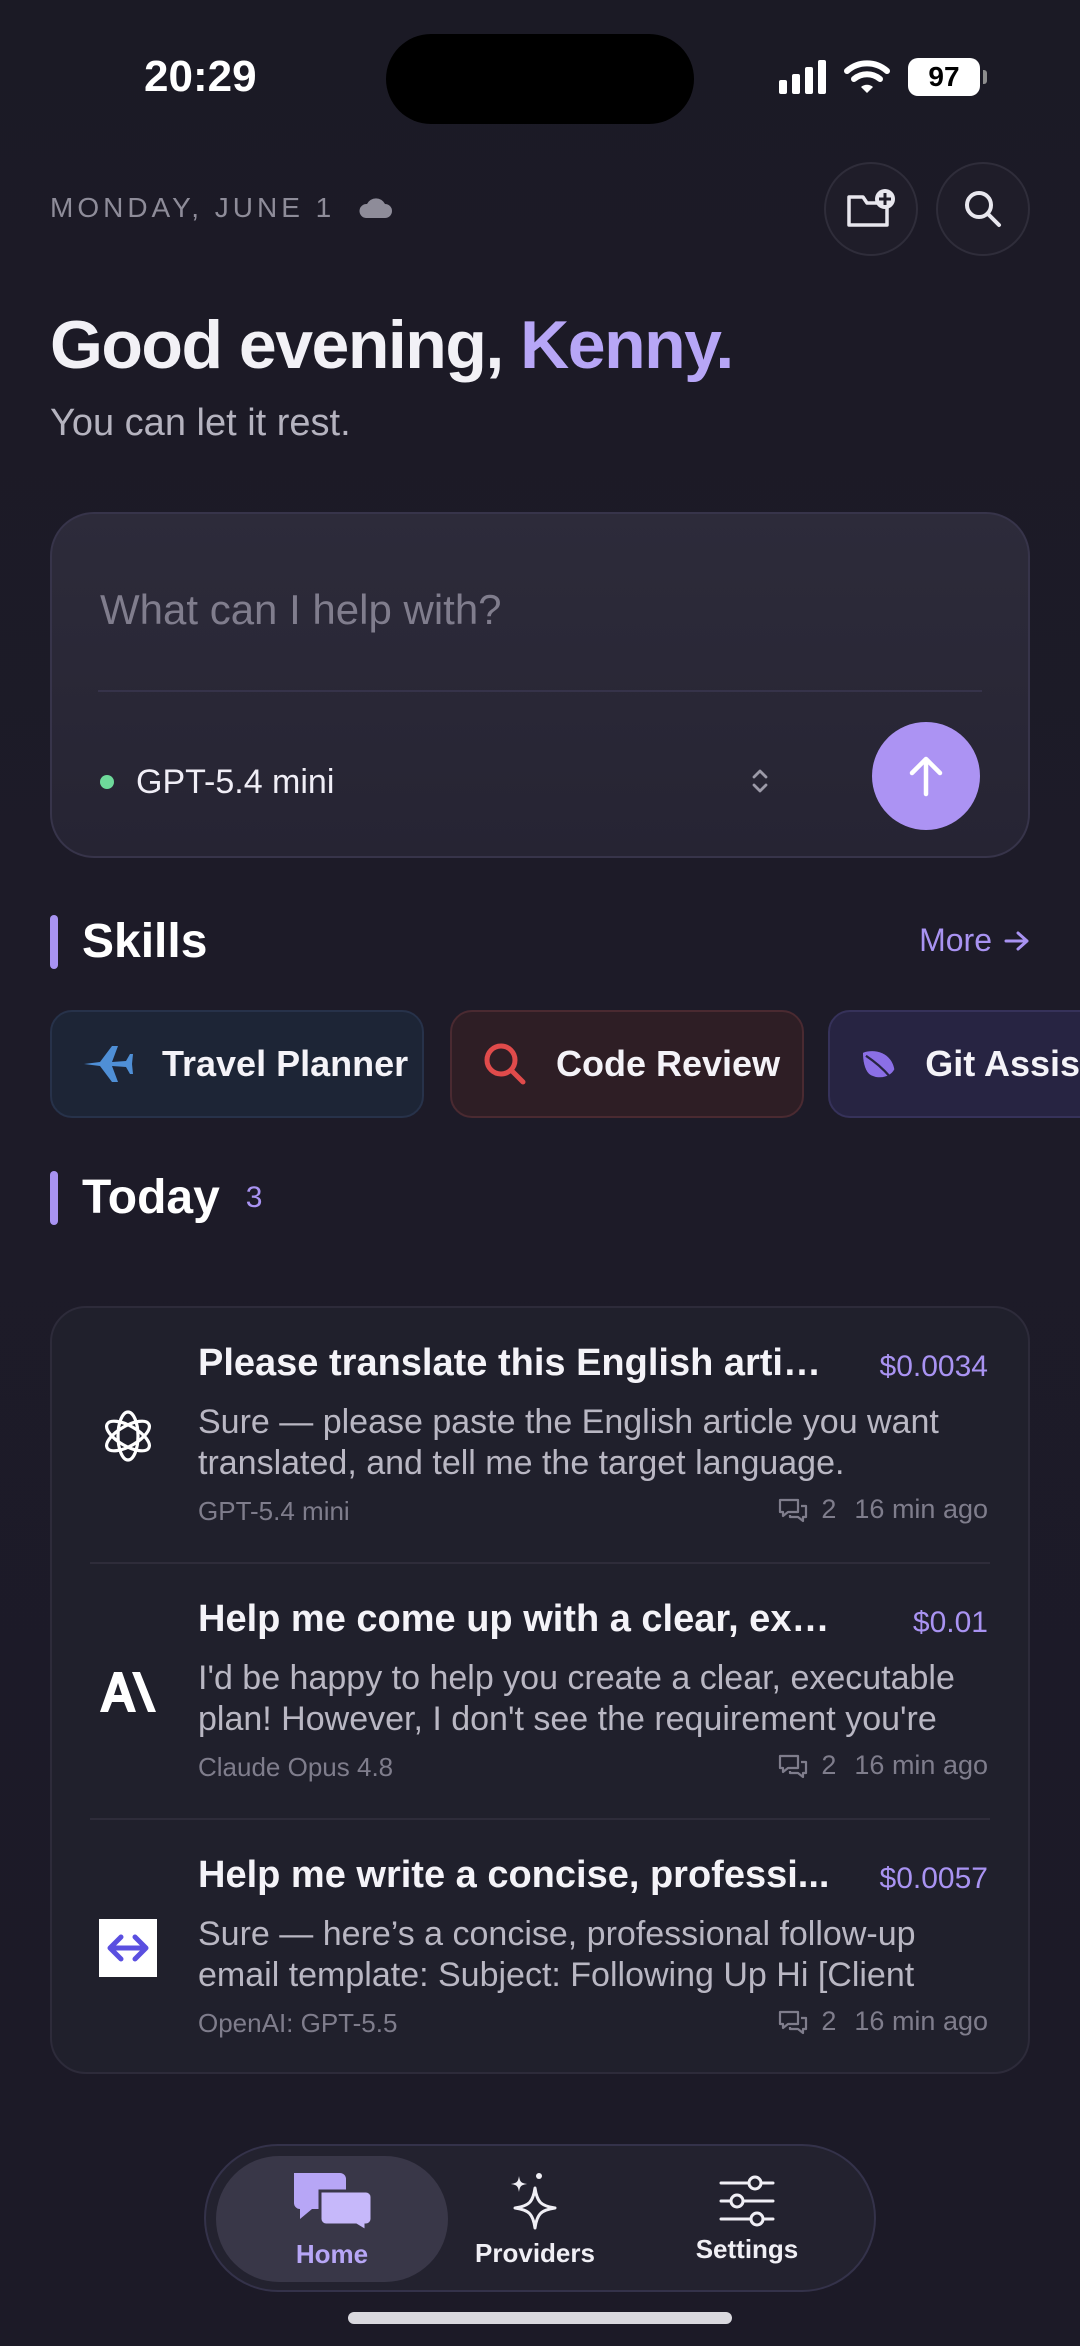  Describe the element at coordinates (535, 2252) in the screenshot. I see `tab-label: Providers` at that location.